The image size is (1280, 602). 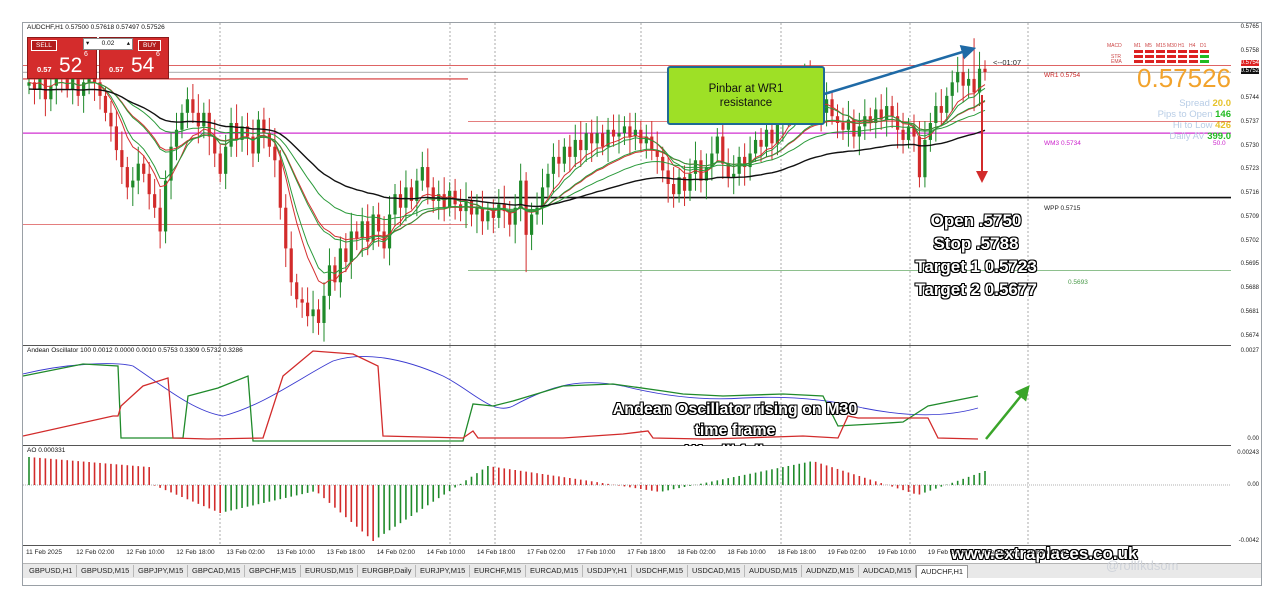 I want to click on spread-value: 20.0, so click(x=1222, y=103).